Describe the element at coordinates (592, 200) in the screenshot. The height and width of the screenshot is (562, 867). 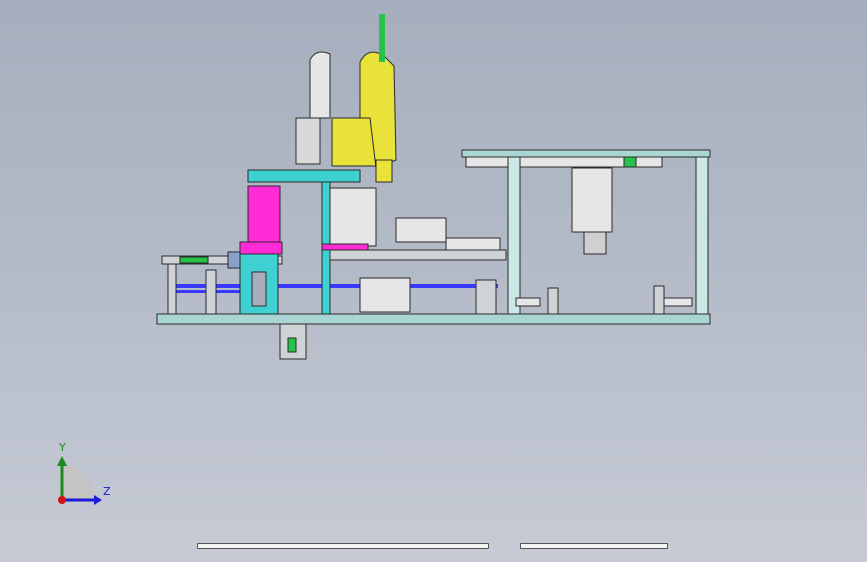
I see `gantry-head` at that location.